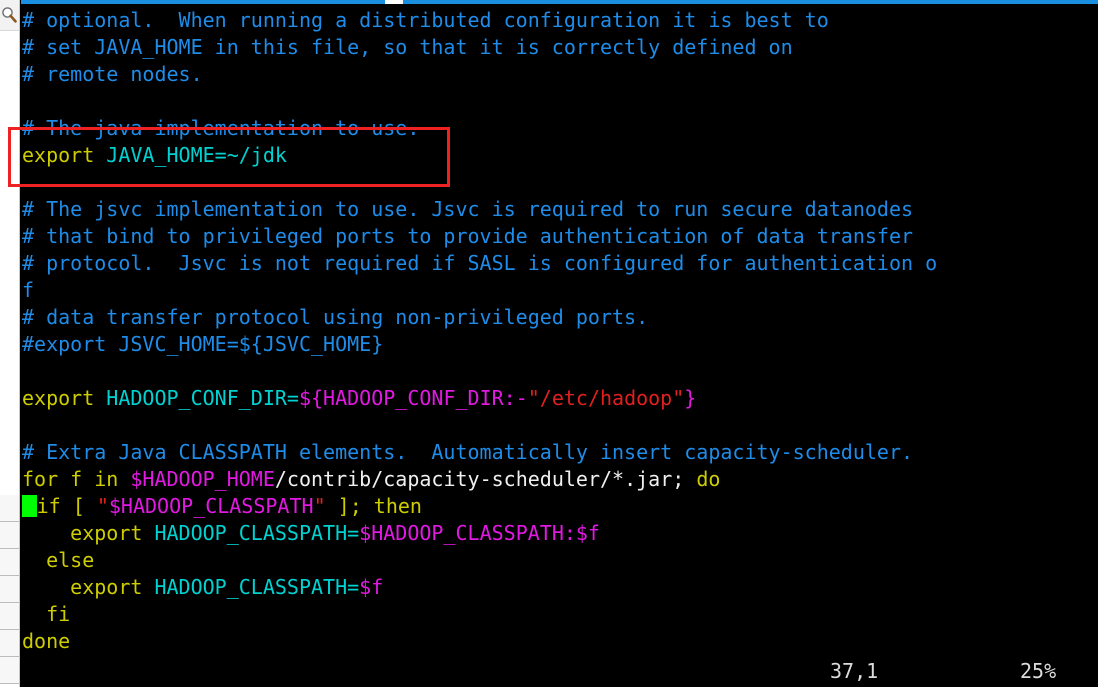  I want to click on code-line: else, so click(560, 560).